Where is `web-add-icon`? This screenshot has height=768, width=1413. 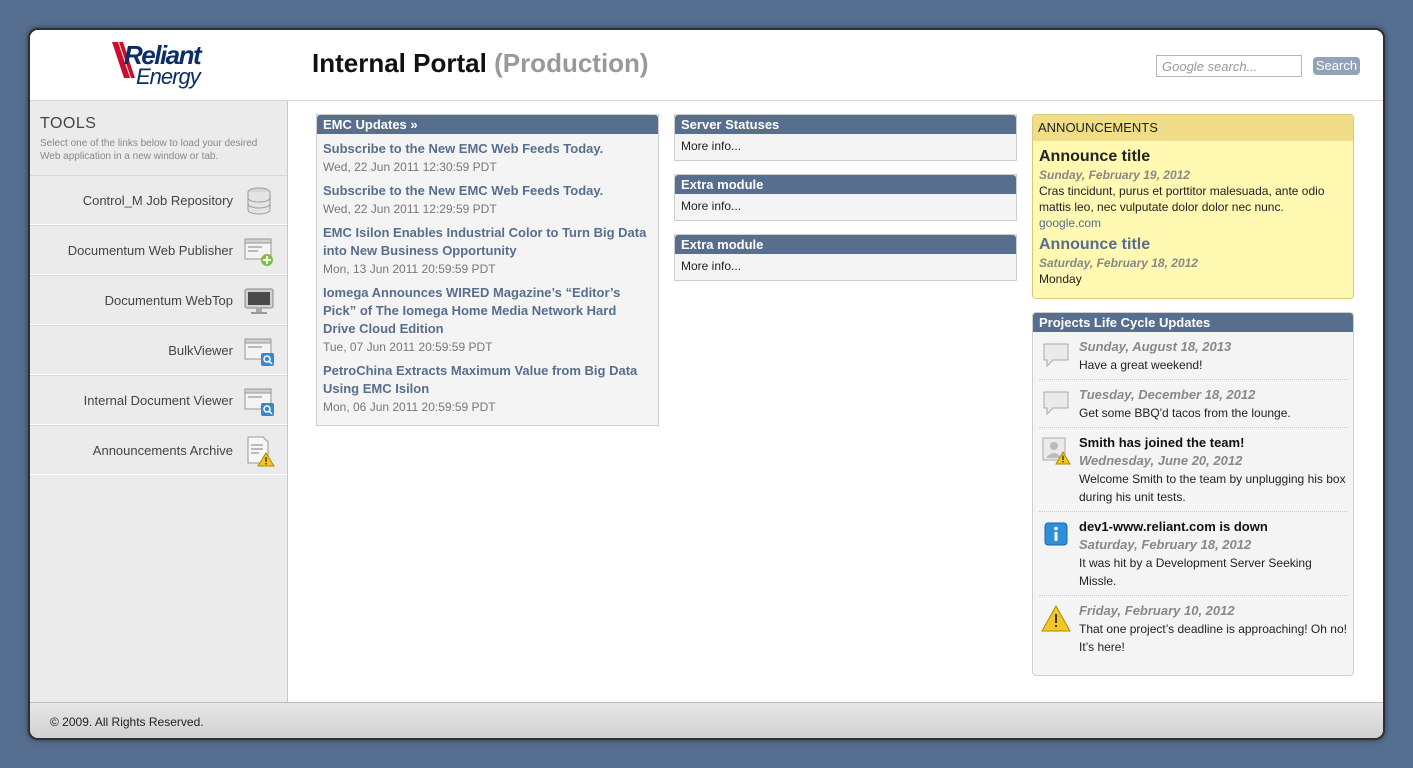 web-add-icon is located at coordinates (258, 252).